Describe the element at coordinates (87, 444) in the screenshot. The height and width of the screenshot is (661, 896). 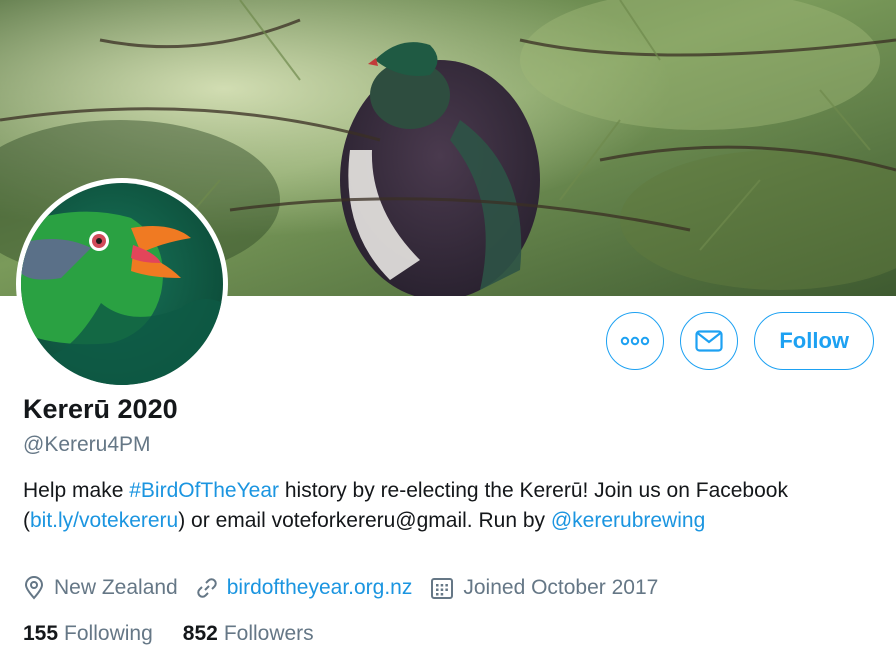
I see `user-handle: @Kereru4PM` at that location.